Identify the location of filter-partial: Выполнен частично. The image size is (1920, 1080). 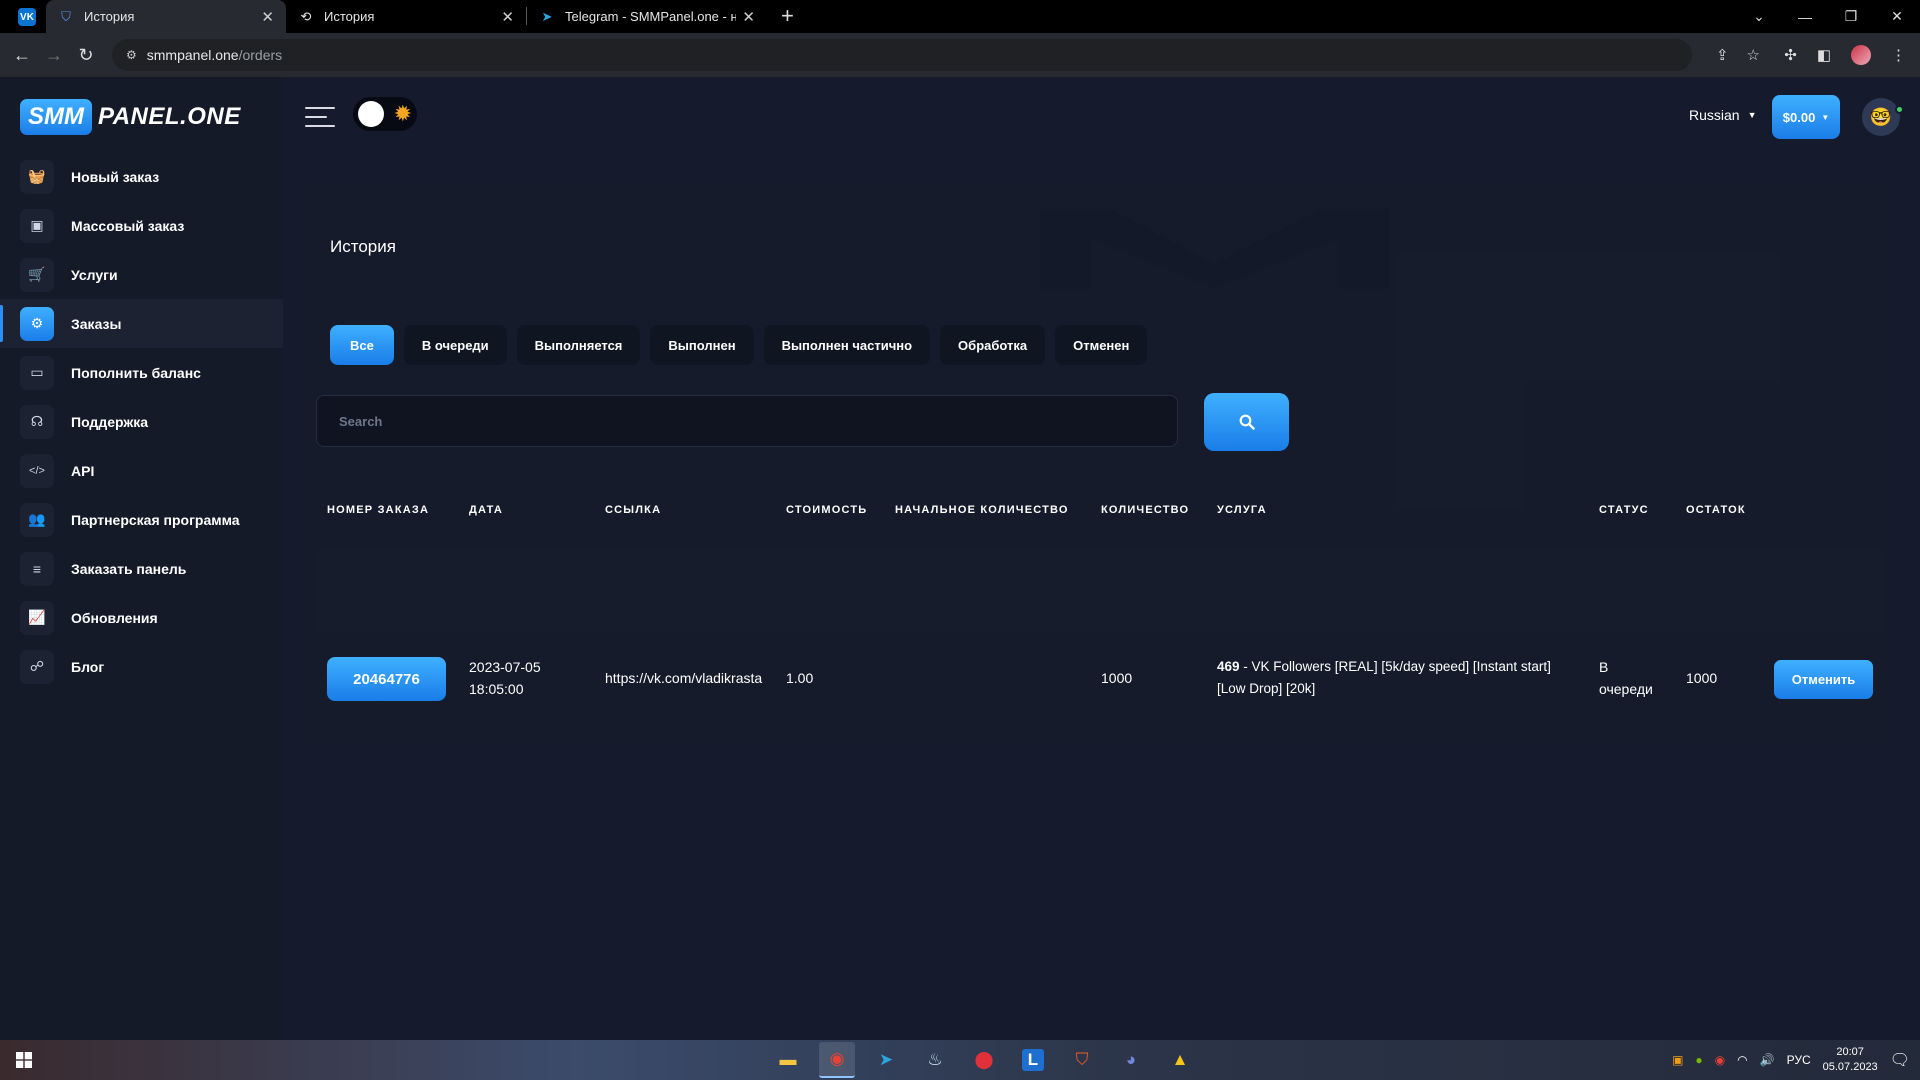
(847, 345).